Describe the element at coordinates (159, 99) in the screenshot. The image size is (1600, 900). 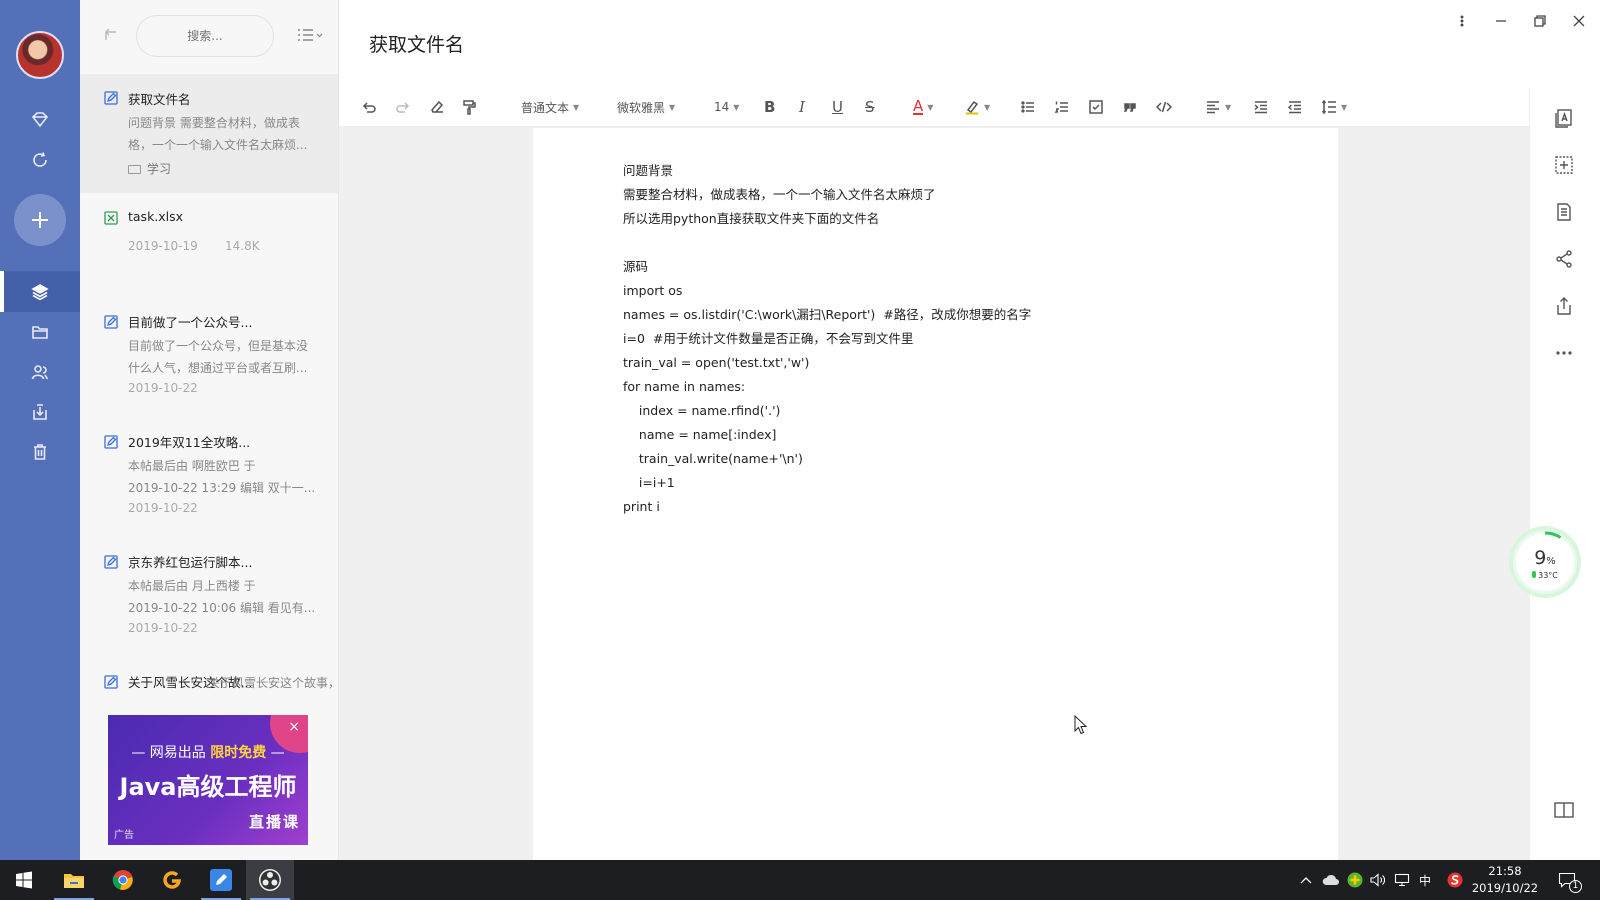
I see `note-title: 获取文件名` at that location.